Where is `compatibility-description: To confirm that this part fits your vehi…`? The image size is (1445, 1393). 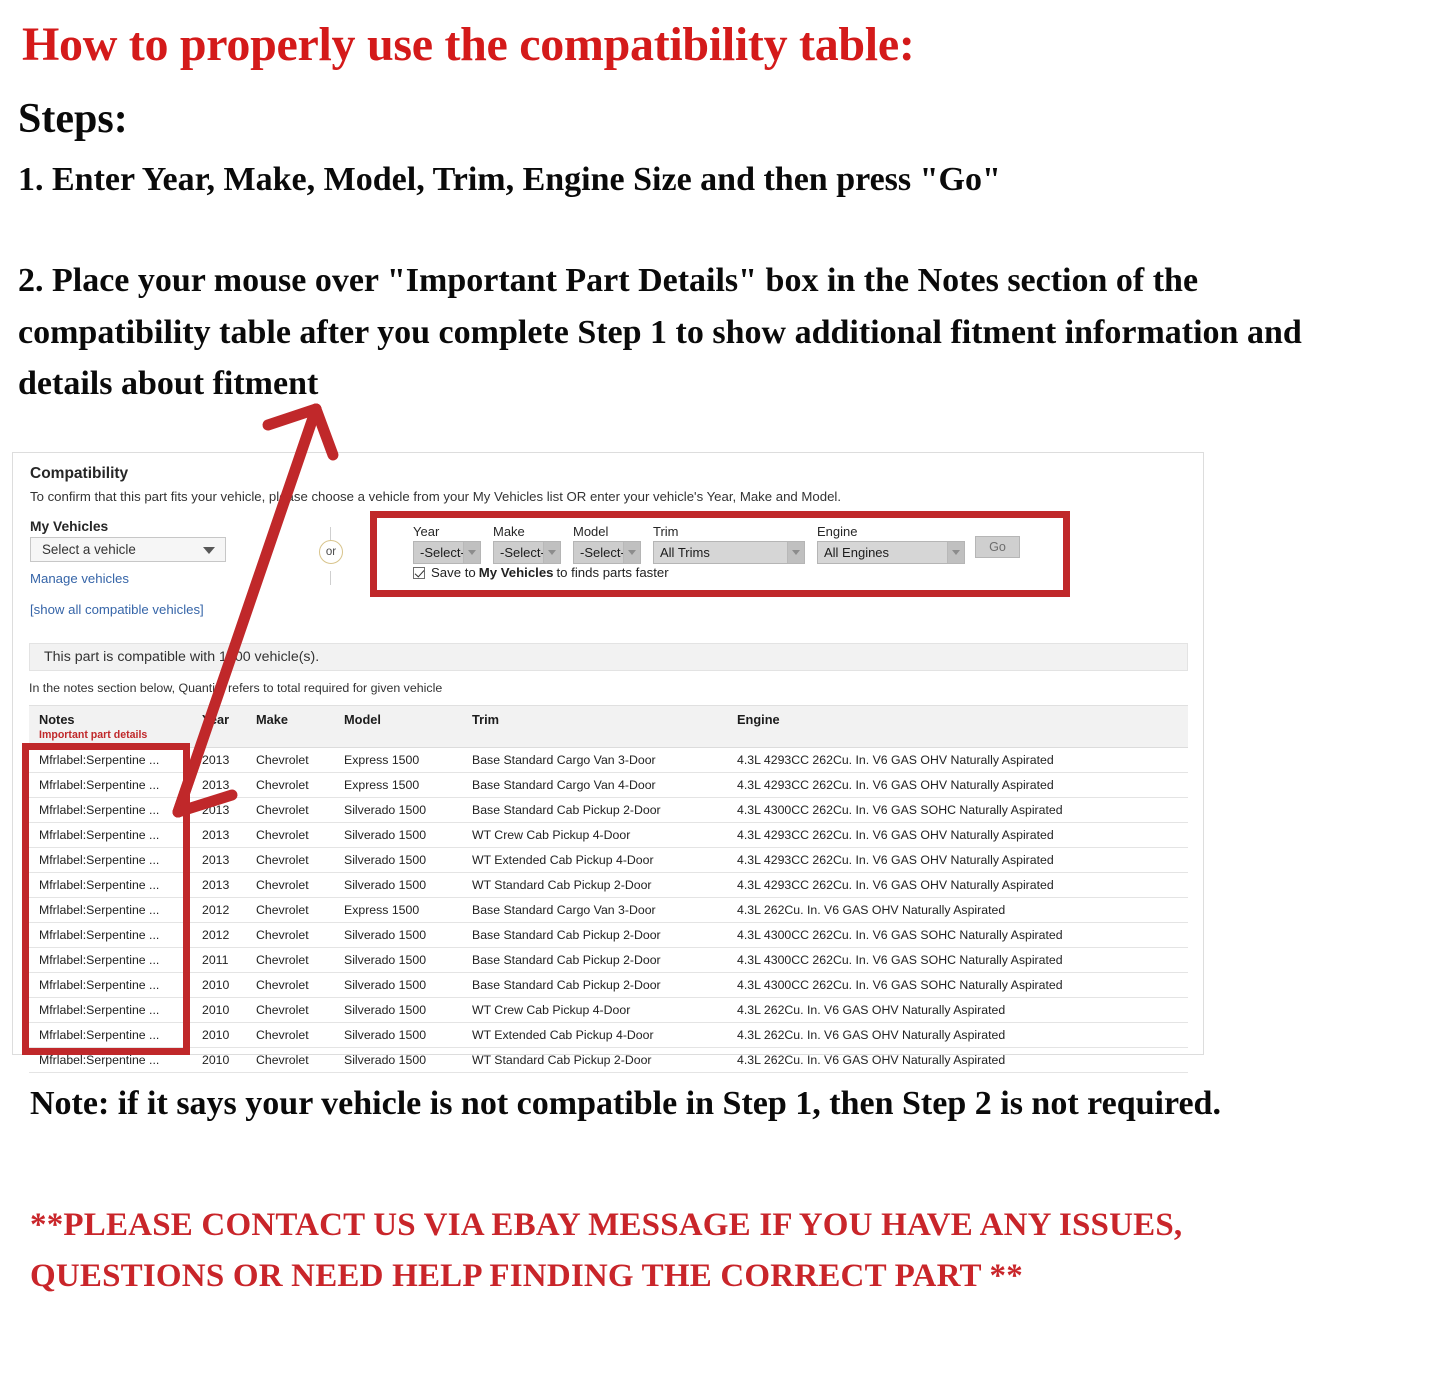
compatibility-description: To confirm that this part fits your vehi… is located at coordinates (435, 496).